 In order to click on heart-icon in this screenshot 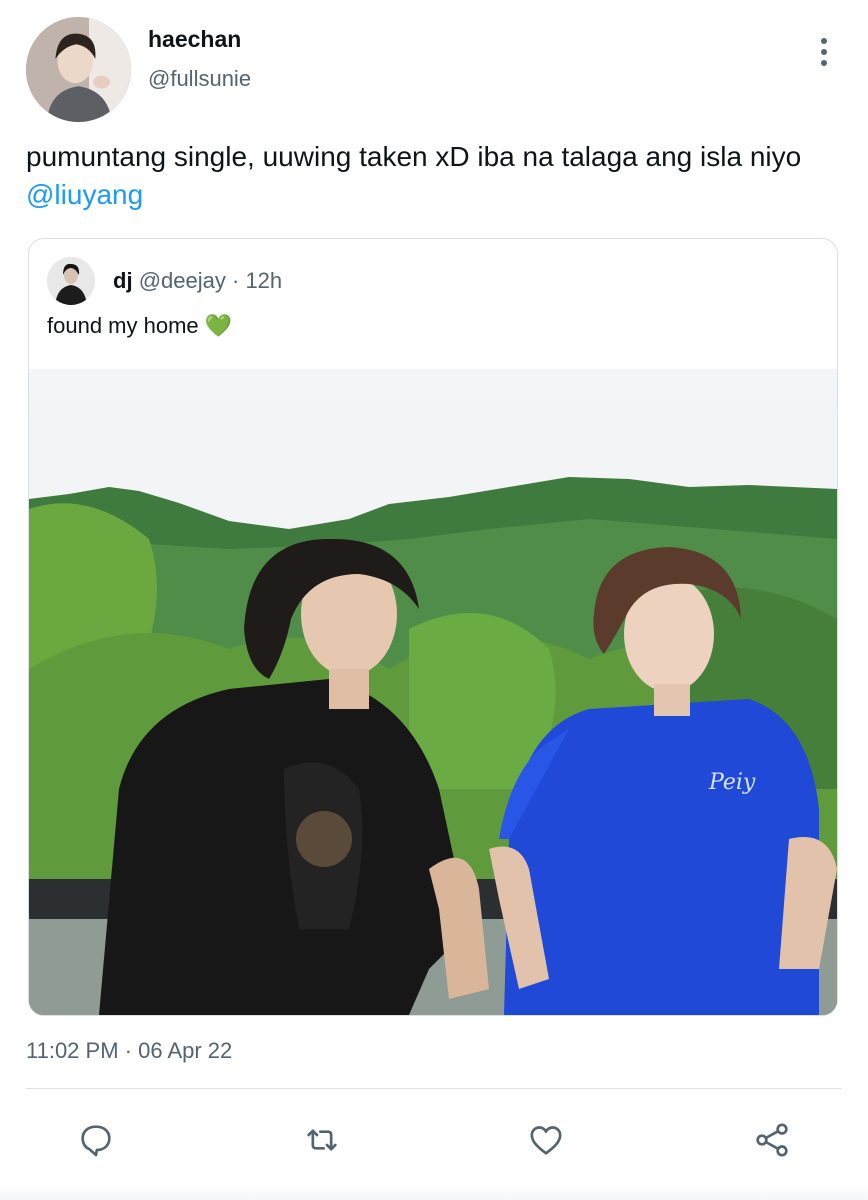, I will do `click(546, 1140)`.